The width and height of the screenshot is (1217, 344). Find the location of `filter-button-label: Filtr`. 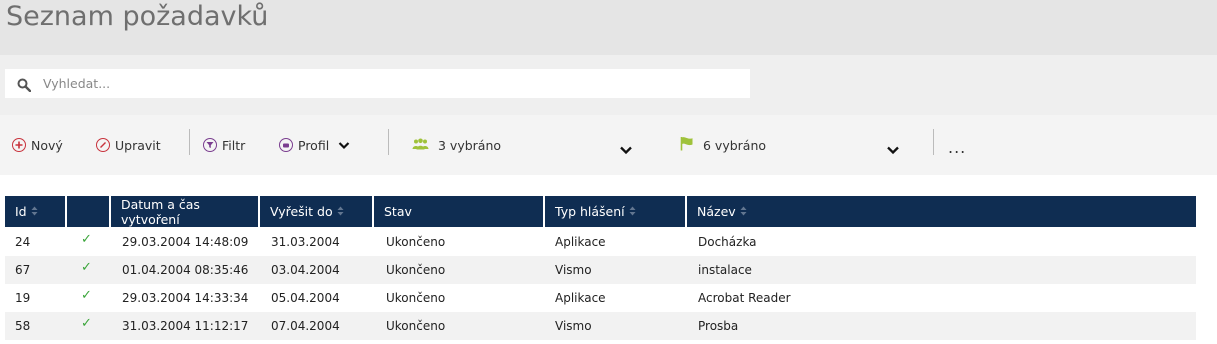

filter-button-label: Filtr is located at coordinates (234, 145).